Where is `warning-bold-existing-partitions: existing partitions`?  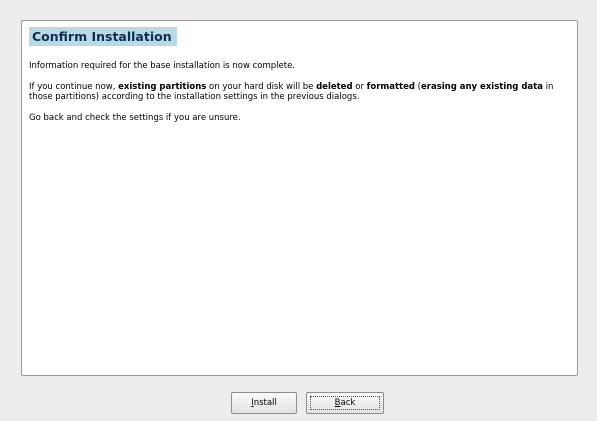 warning-bold-existing-partitions: existing partitions is located at coordinates (162, 86).